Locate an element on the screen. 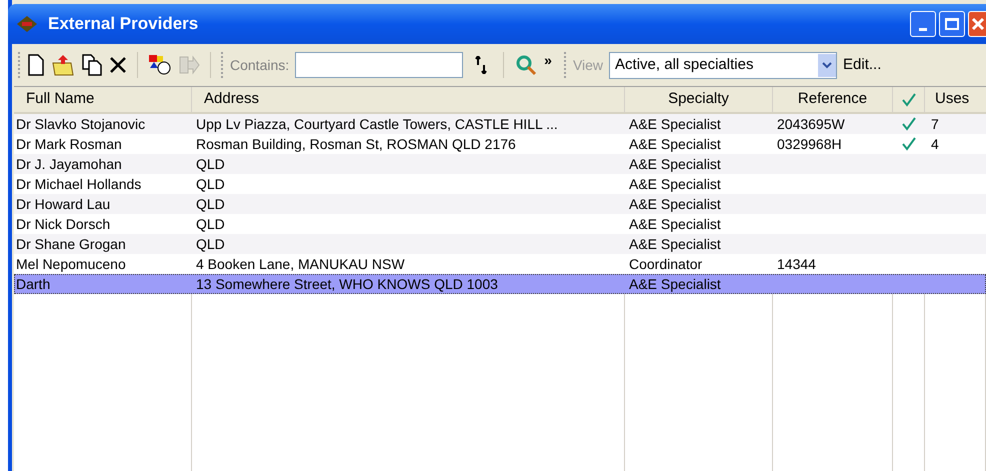  table-cell: Darth is located at coordinates (33, 284).